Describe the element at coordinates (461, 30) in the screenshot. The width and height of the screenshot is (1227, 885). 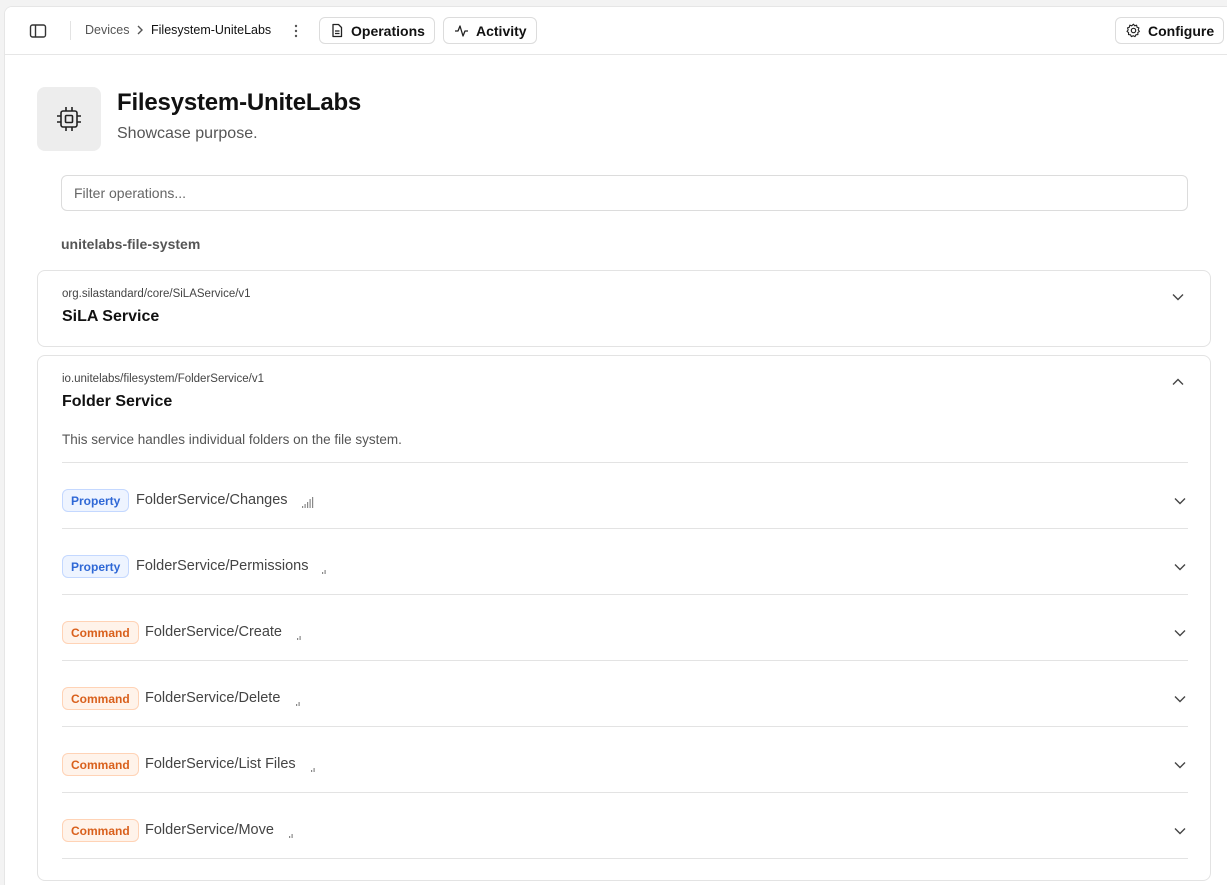
I see `activity-icon` at that location.